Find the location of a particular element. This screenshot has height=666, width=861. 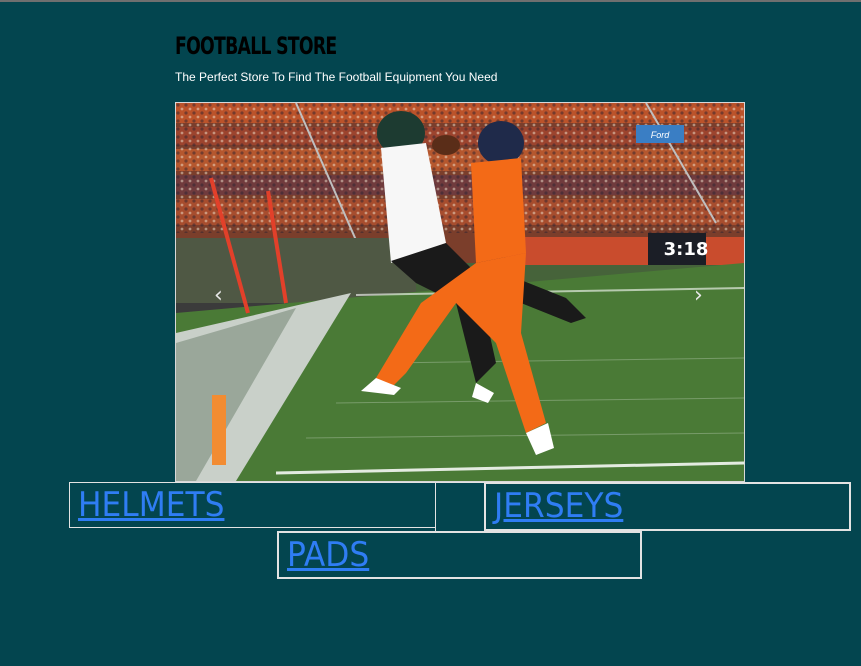

chevron-right-icon: › is located at coordinates (698, 295).